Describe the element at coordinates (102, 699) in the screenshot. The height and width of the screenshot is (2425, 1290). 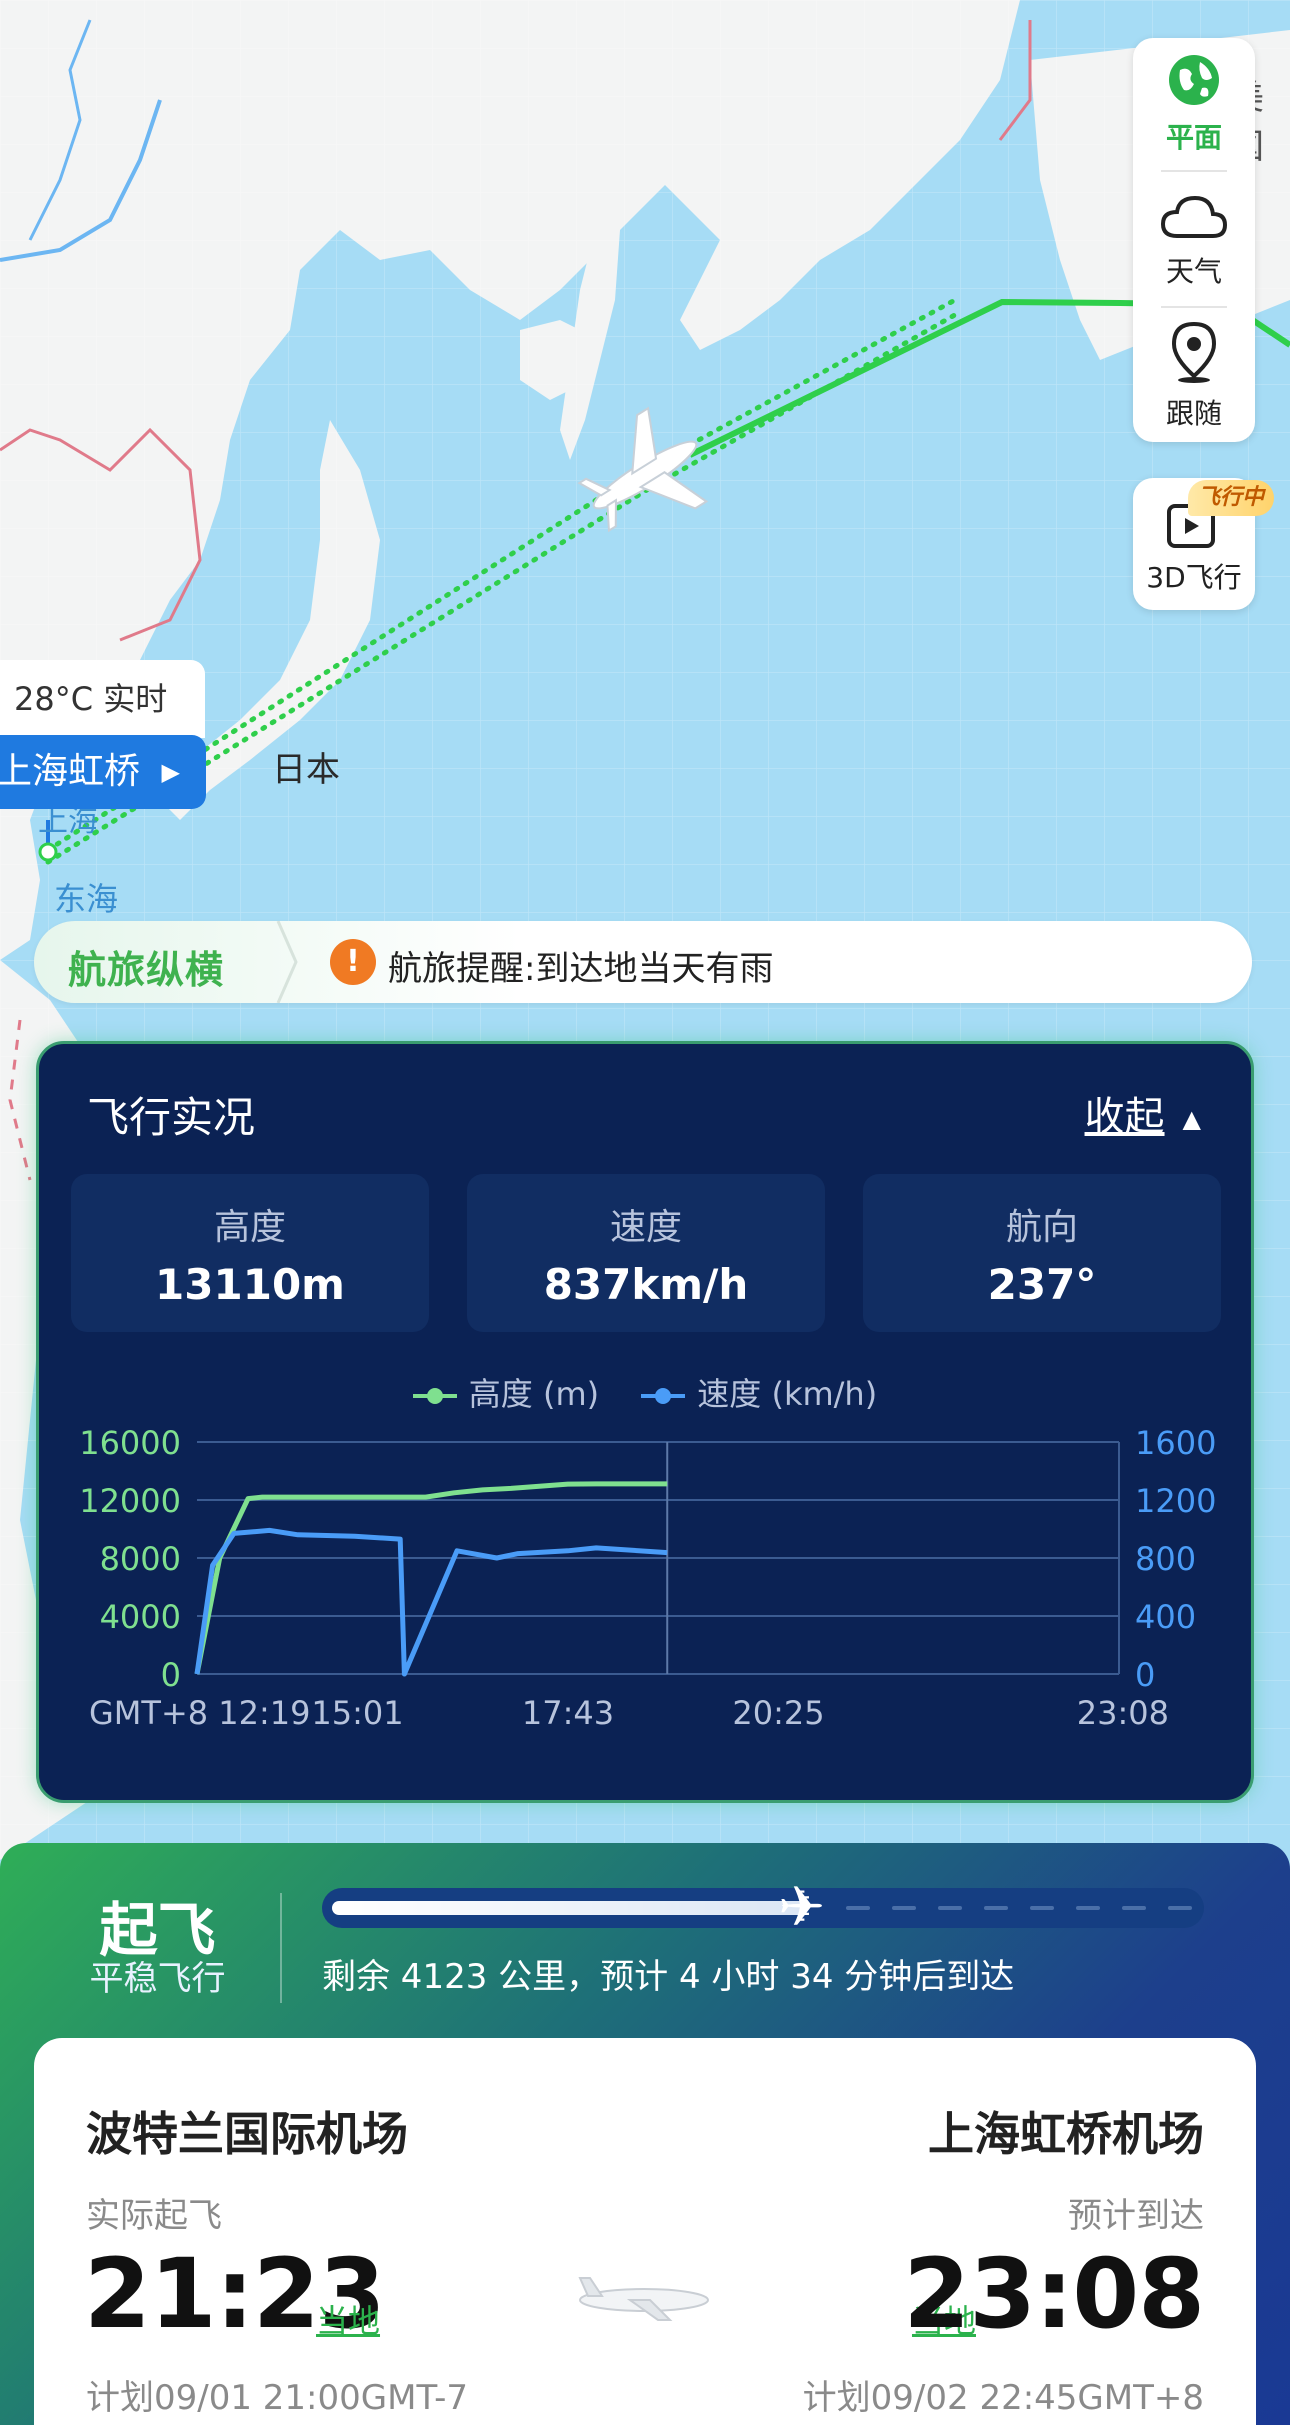
I see `weather-tag: 28°C 实时` at that location.